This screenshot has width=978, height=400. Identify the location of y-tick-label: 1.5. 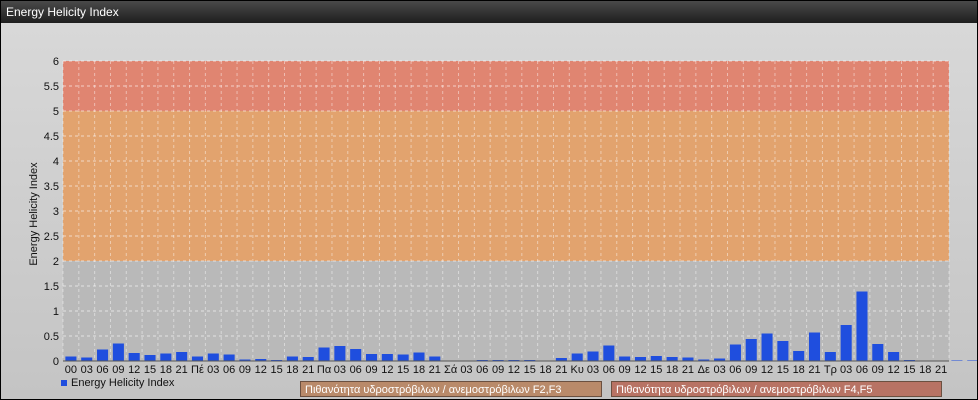
(51, 287).